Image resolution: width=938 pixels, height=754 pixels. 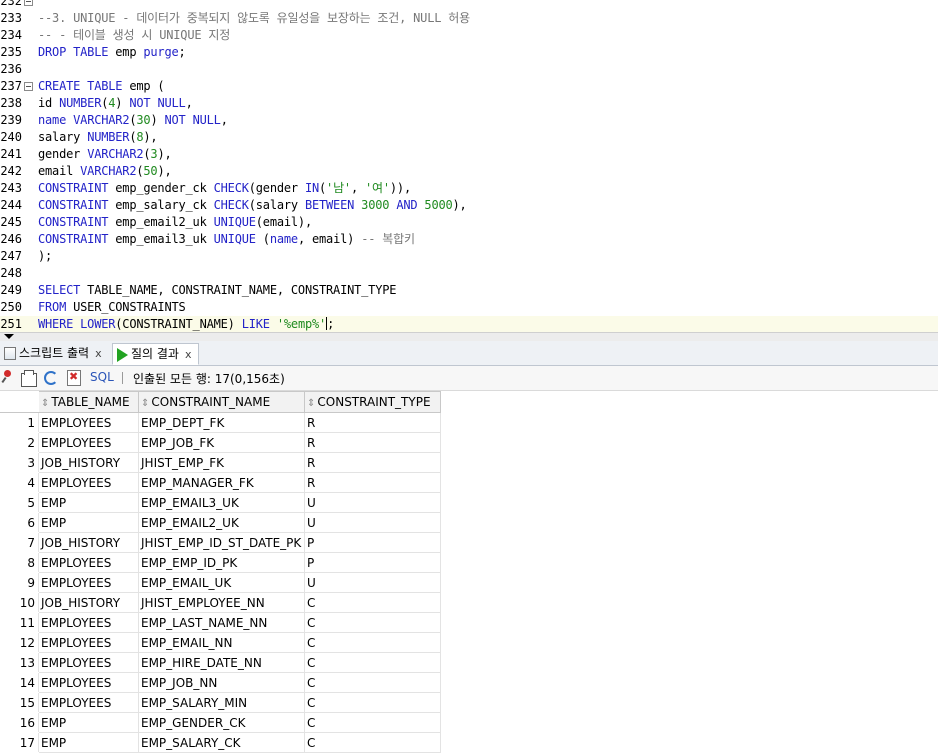 What do you see at coordinates (469, 154) in the screenshot?
I see `editor-line: 241 gender VARCHAR2(3),` at bounding box center [469, 154].